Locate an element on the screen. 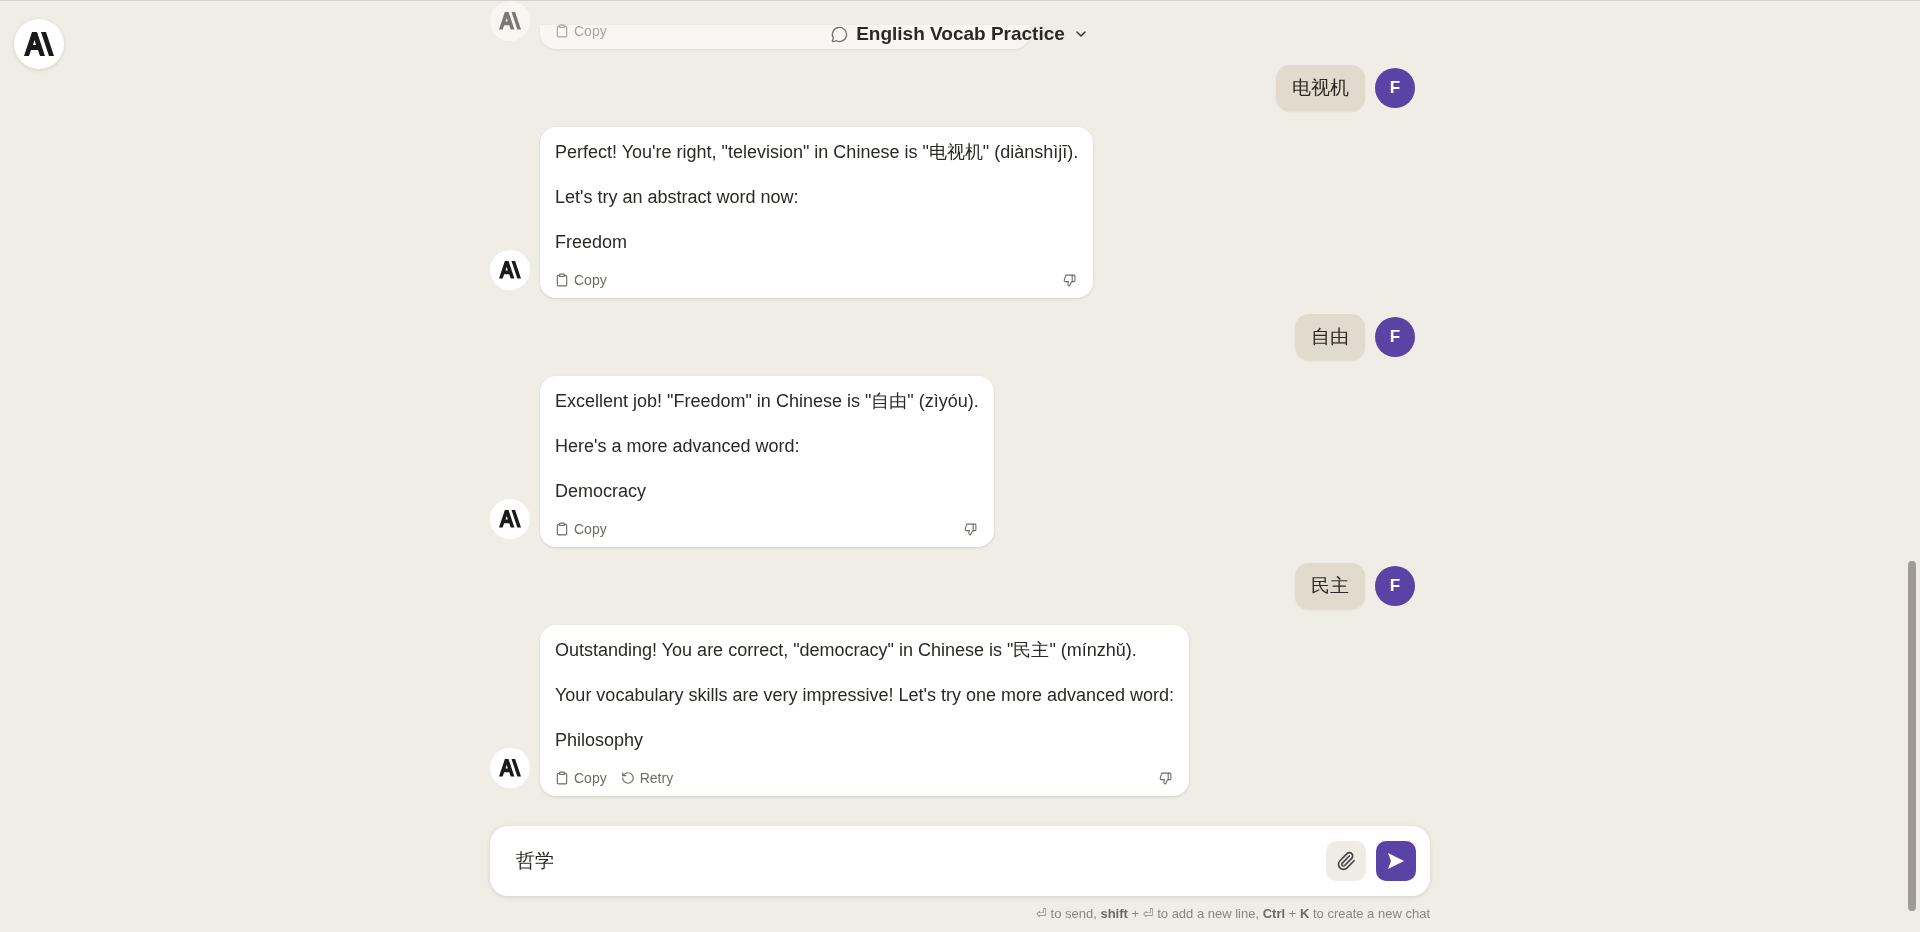  send-icon is located at coordinates (1396, 861).